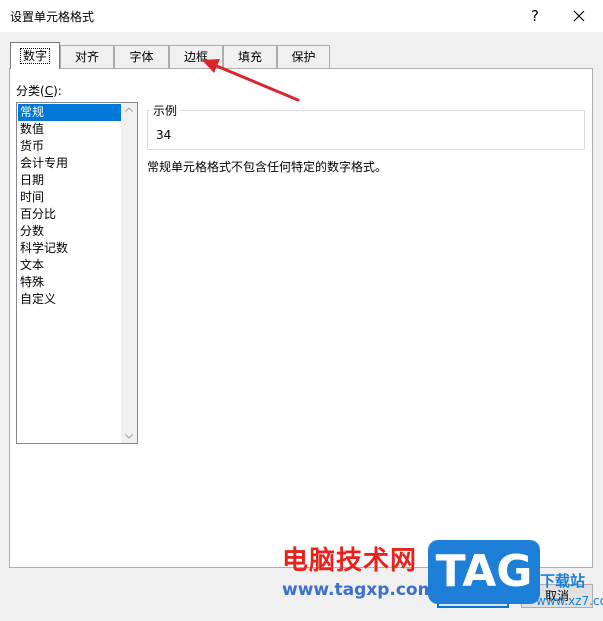  I want to click on list-item: 文本, so click(69, 265).